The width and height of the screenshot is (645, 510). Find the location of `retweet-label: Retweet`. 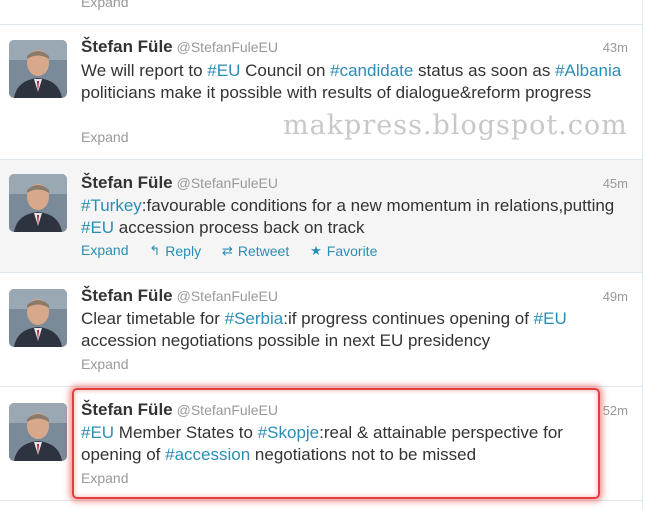

retweet-label: Retweet is located at coordinates (263, 251).